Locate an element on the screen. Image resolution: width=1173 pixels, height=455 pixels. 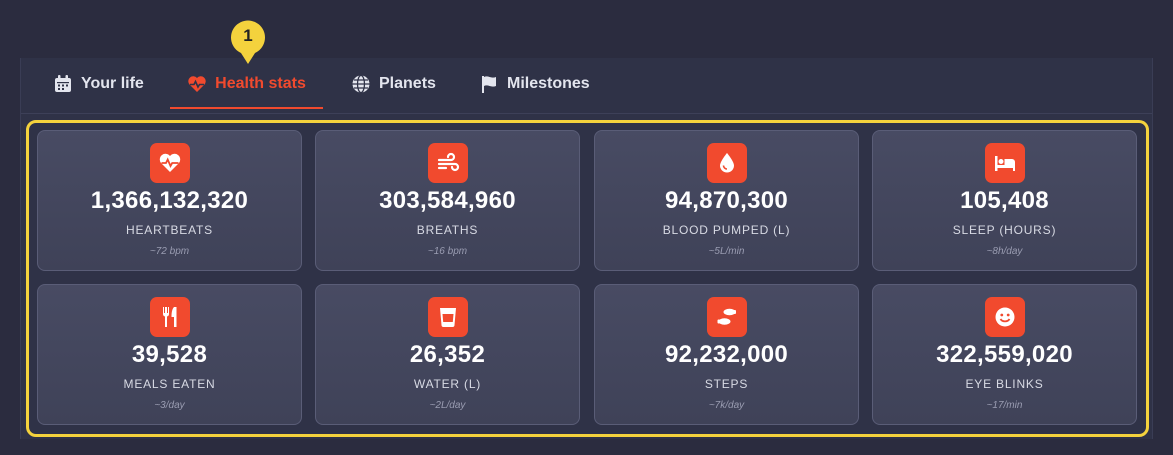
stat-card-breaths: 303,584,960 BREATHS ~16 bpm is located at coordinates (447, 200).